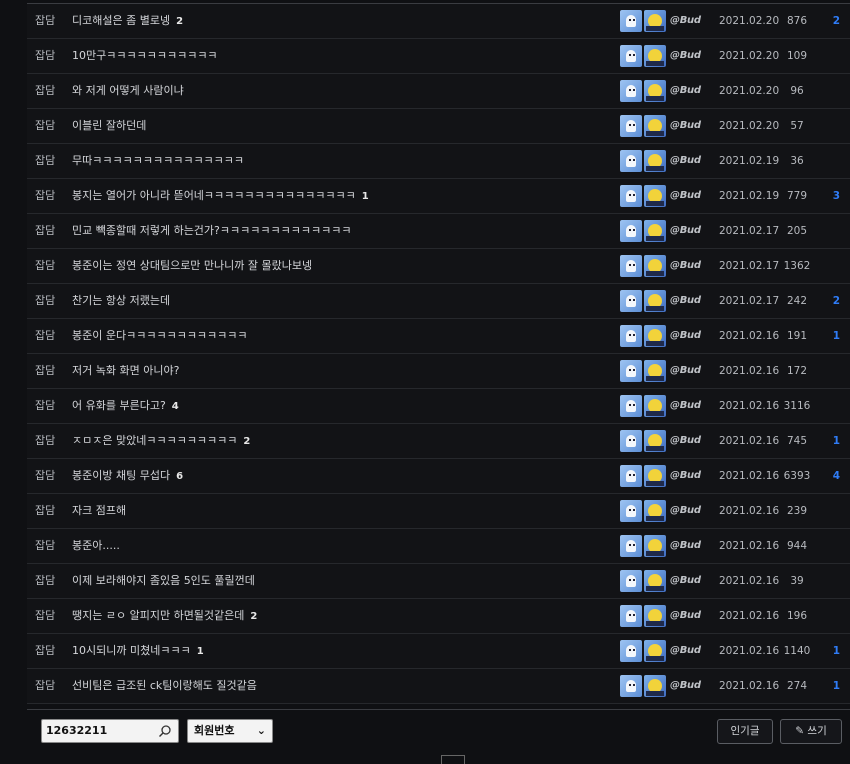  I want to click on post-title: 민교 빽종할때 저렇게 하는건가?ㅋㅋㅋㅋㅋㅋㅋㅋㅋㅋㅋㅋㅋ, so click(214, 231).